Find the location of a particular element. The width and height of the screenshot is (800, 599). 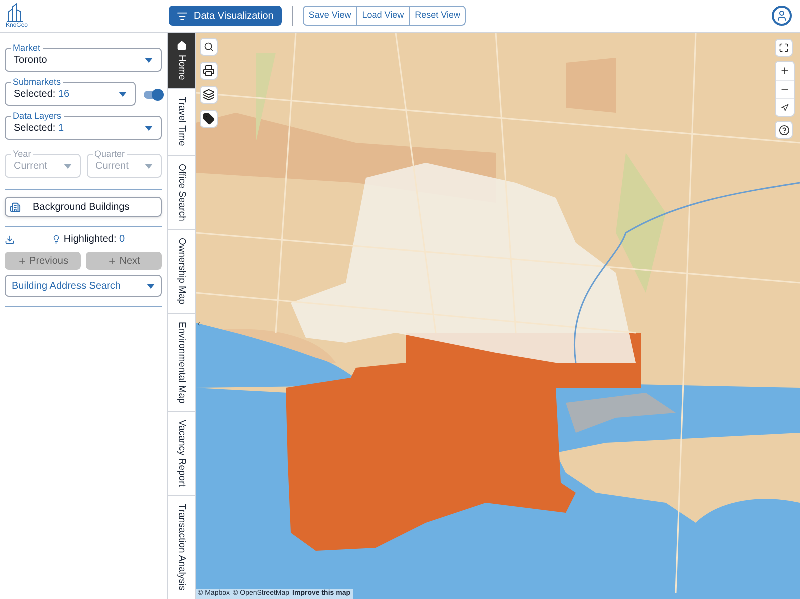

user-icon is located at coordinates (782, 16).